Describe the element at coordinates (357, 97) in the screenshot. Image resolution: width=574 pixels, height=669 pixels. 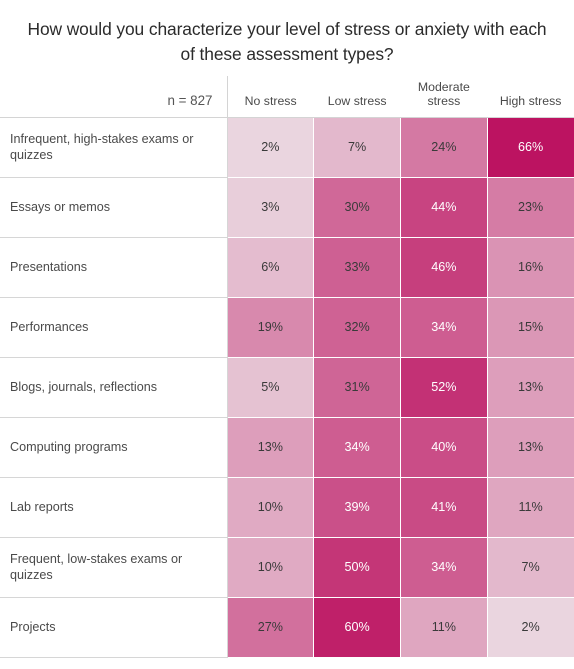
I see `column-header-low-stress: Low stress` at that location.